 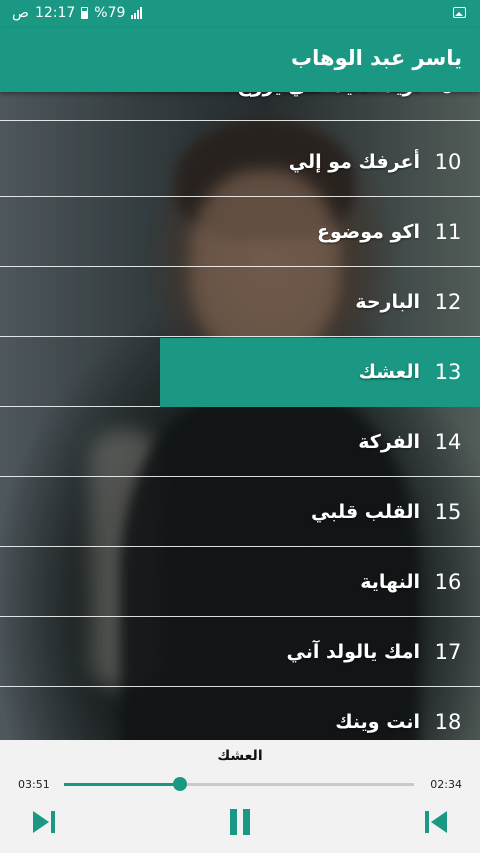 What do you see at coordinates (240, 652) in the screenshot?
I see `list-item: 17 امك يالولد آني` at bounding box center [240, 652].